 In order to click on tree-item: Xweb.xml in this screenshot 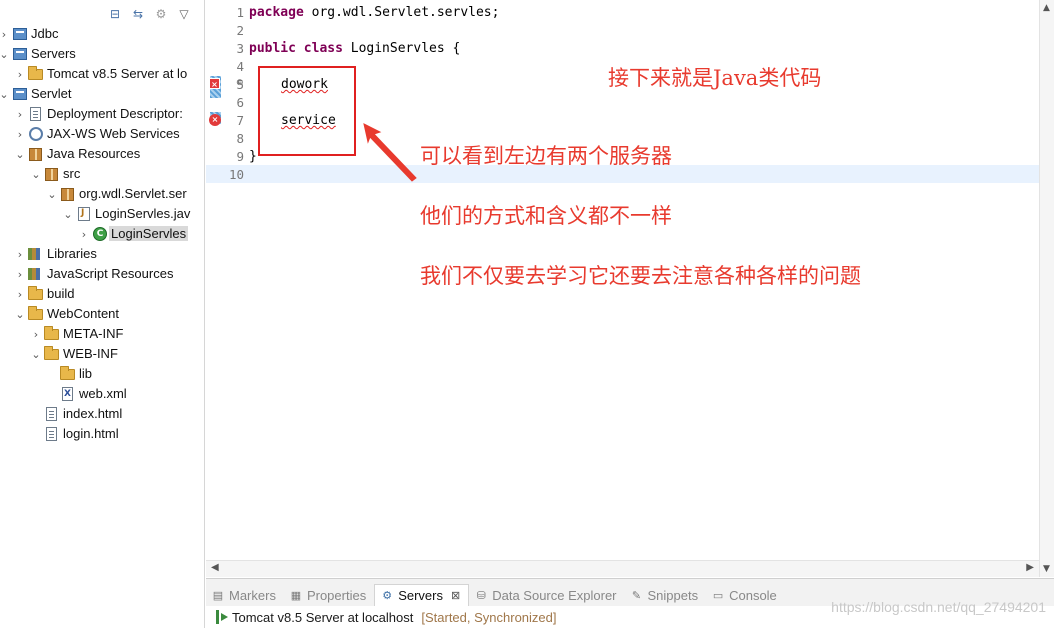, I will do `click(102, 394)`.